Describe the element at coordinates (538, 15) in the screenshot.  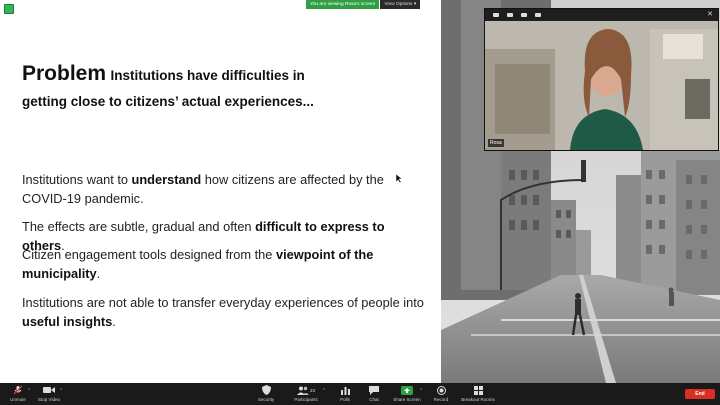
I see `speaker-view-icon` at that location.